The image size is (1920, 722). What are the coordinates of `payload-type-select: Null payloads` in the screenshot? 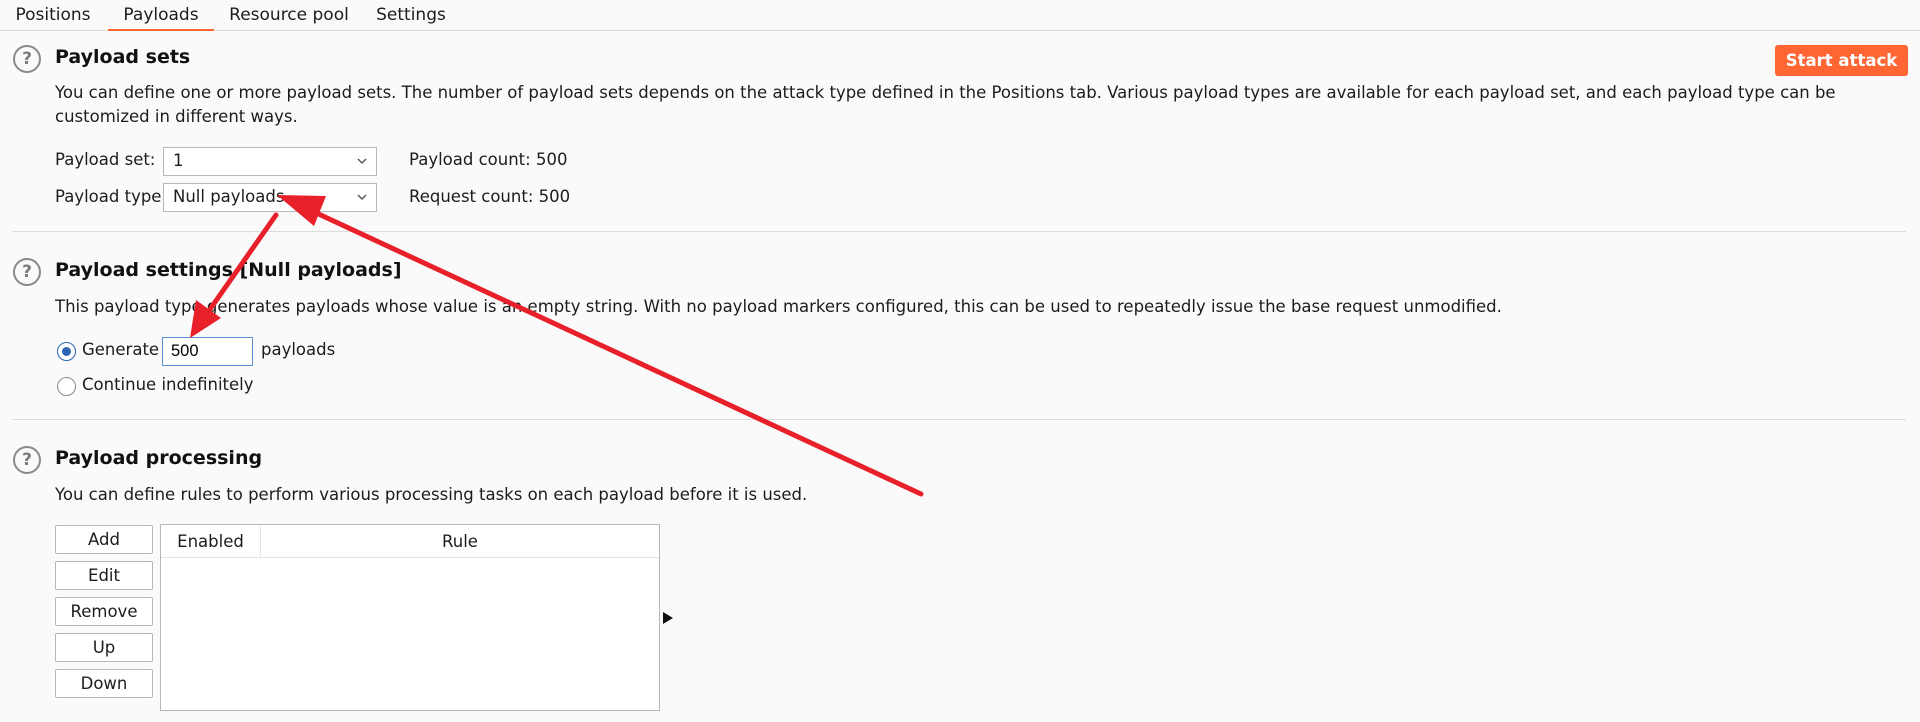 It's located at (270, 197).